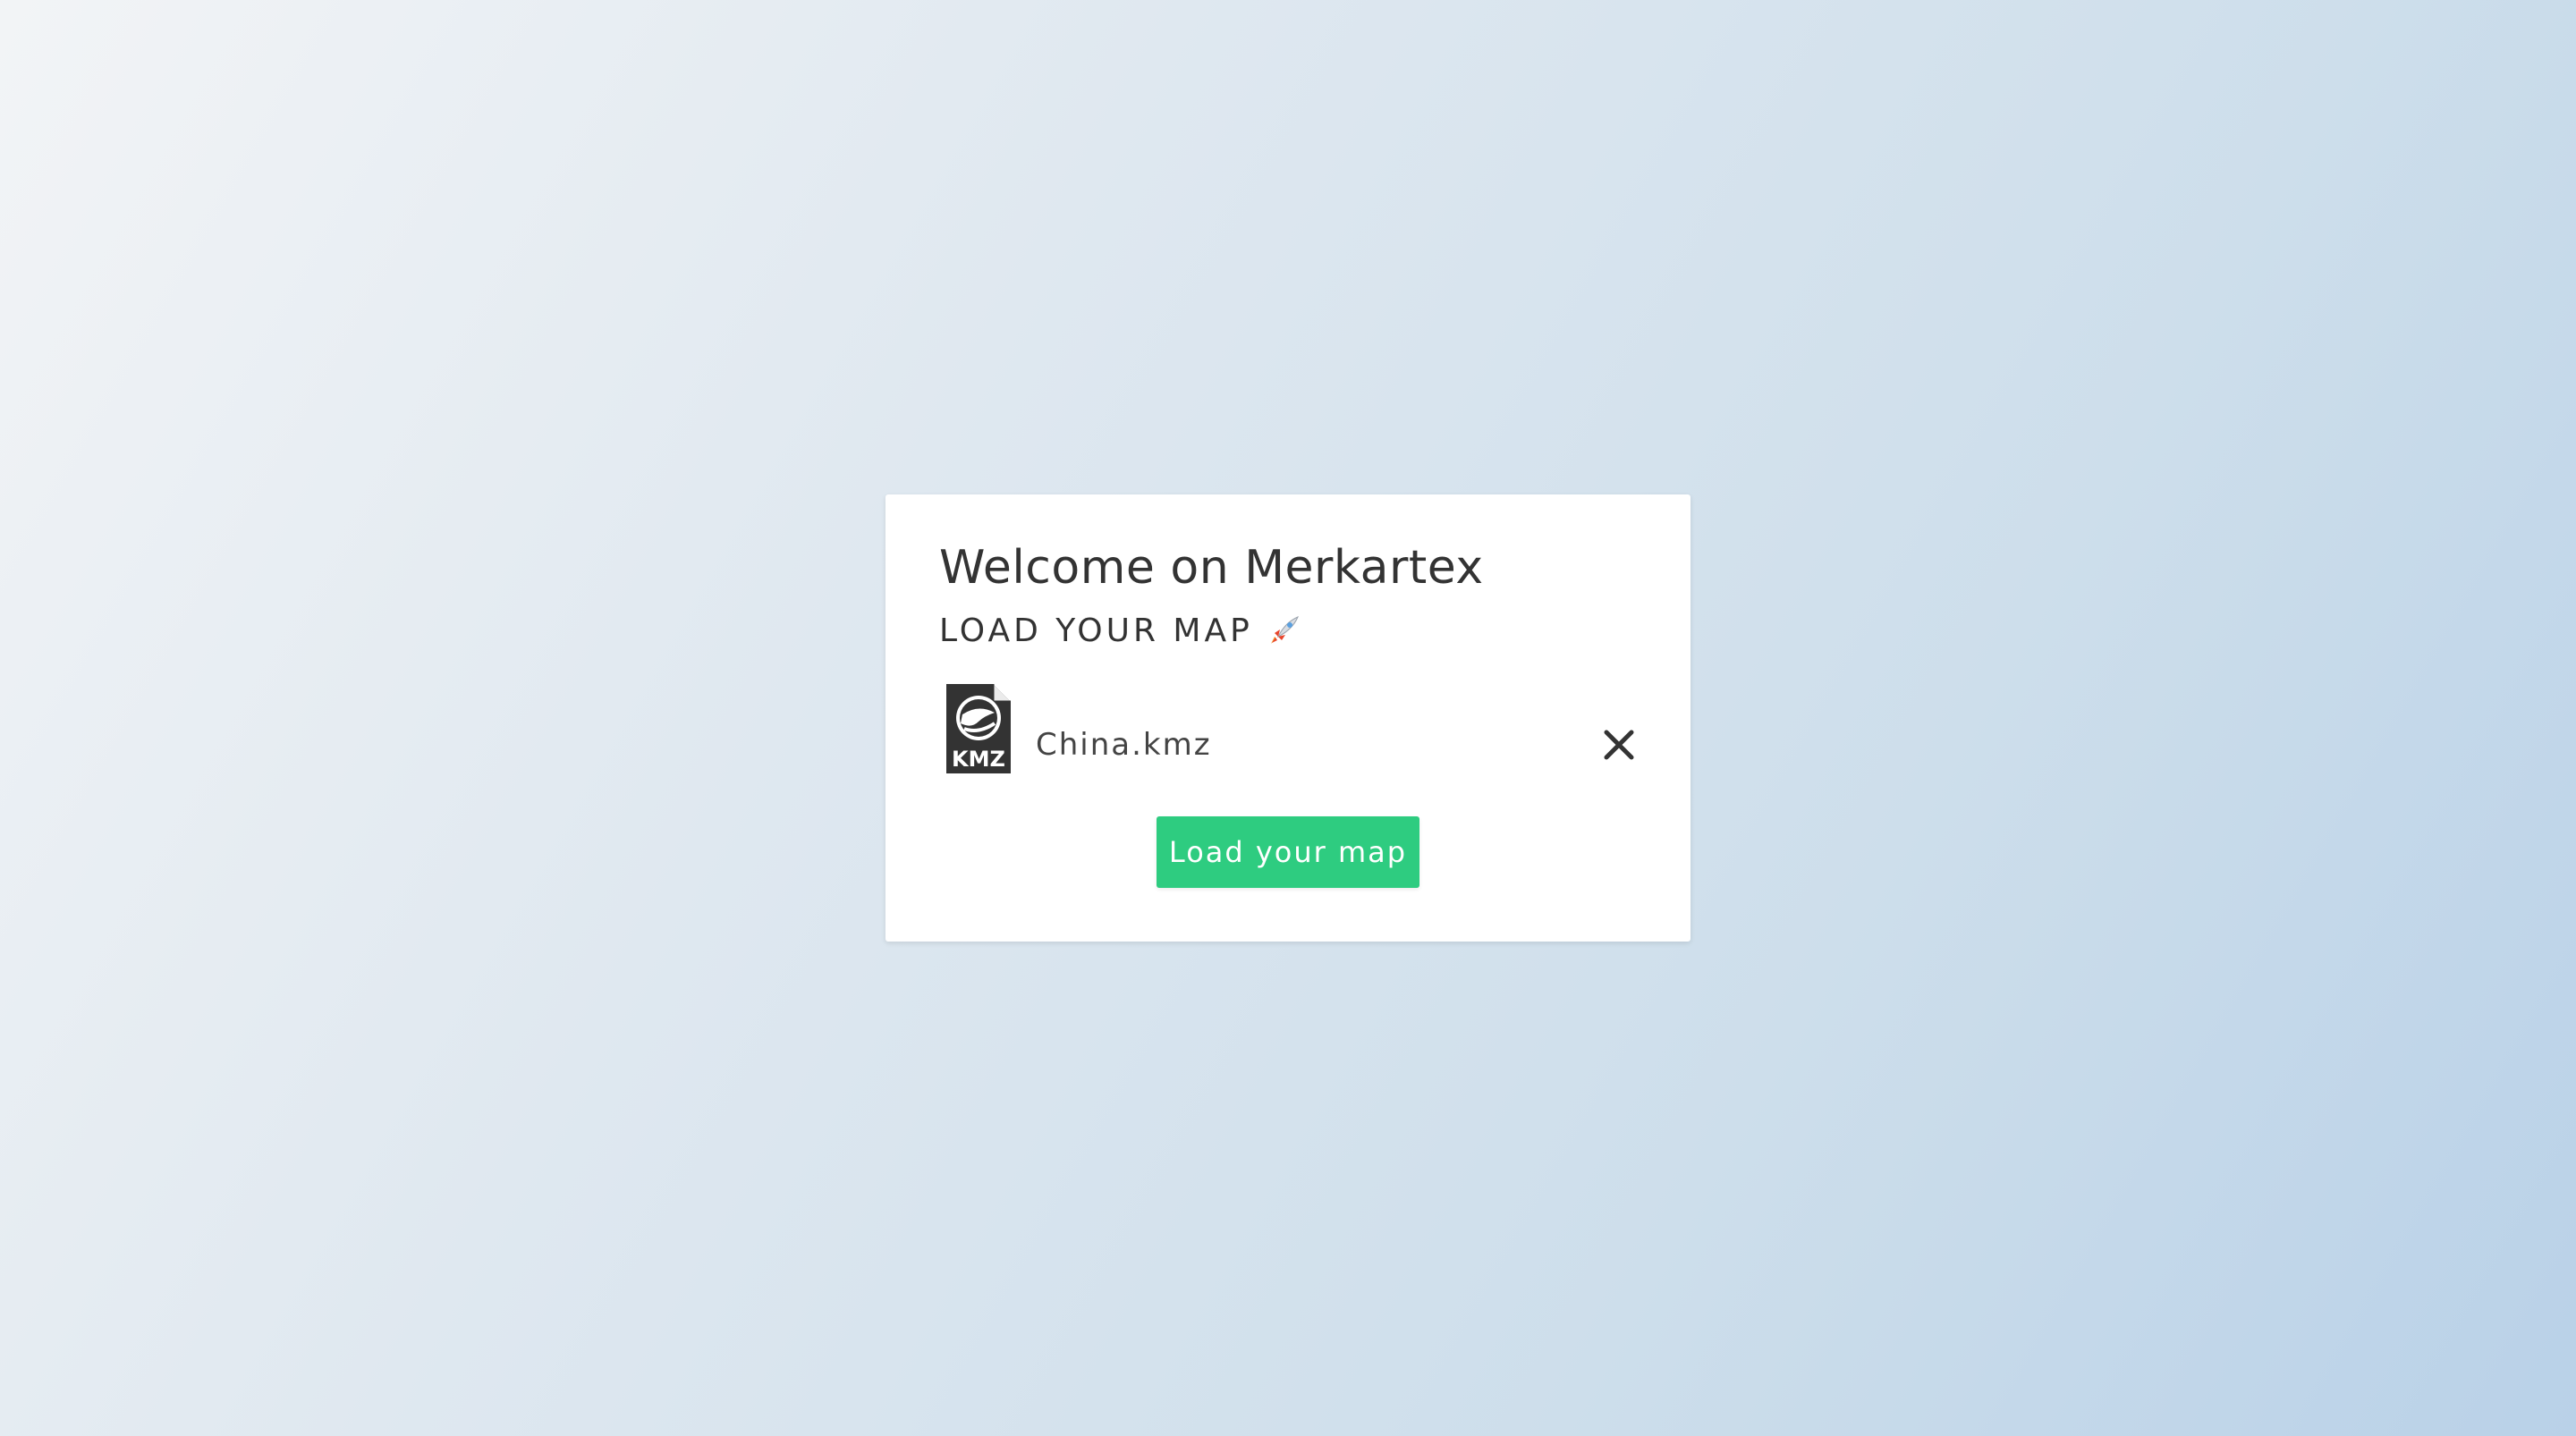 This screenshot has height=1436, width=2576. I want to click on page-title: Welcome on Merkartex, so click(1211, 568).